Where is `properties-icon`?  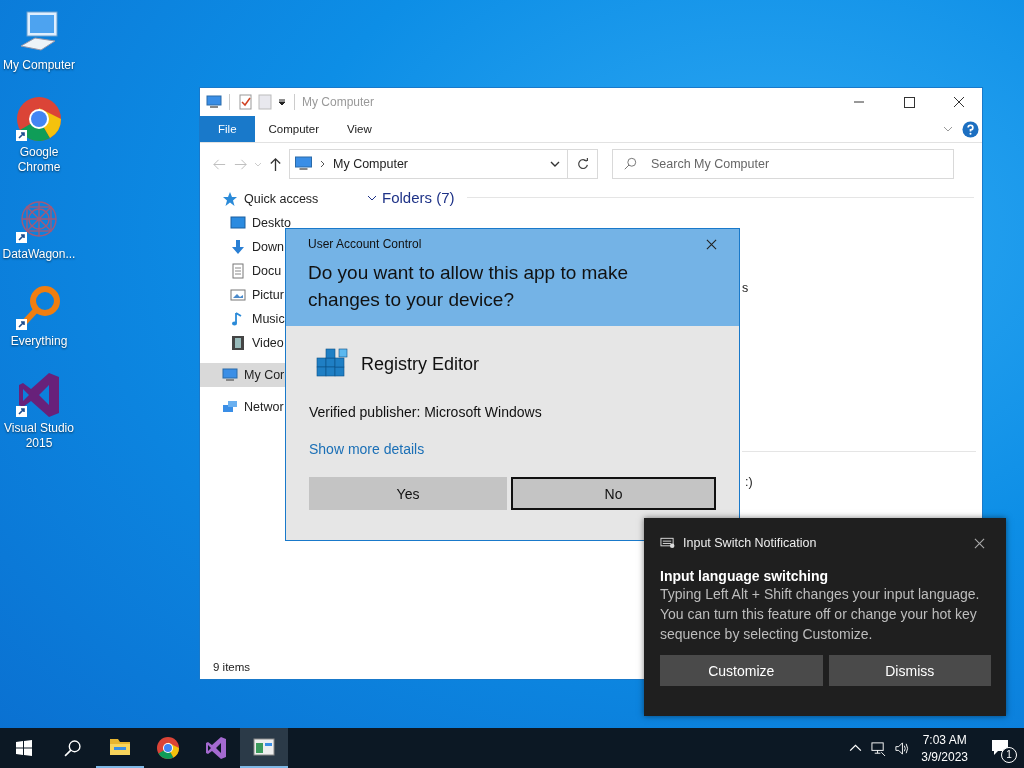
properties-icon is located at coordinates (245, 102).